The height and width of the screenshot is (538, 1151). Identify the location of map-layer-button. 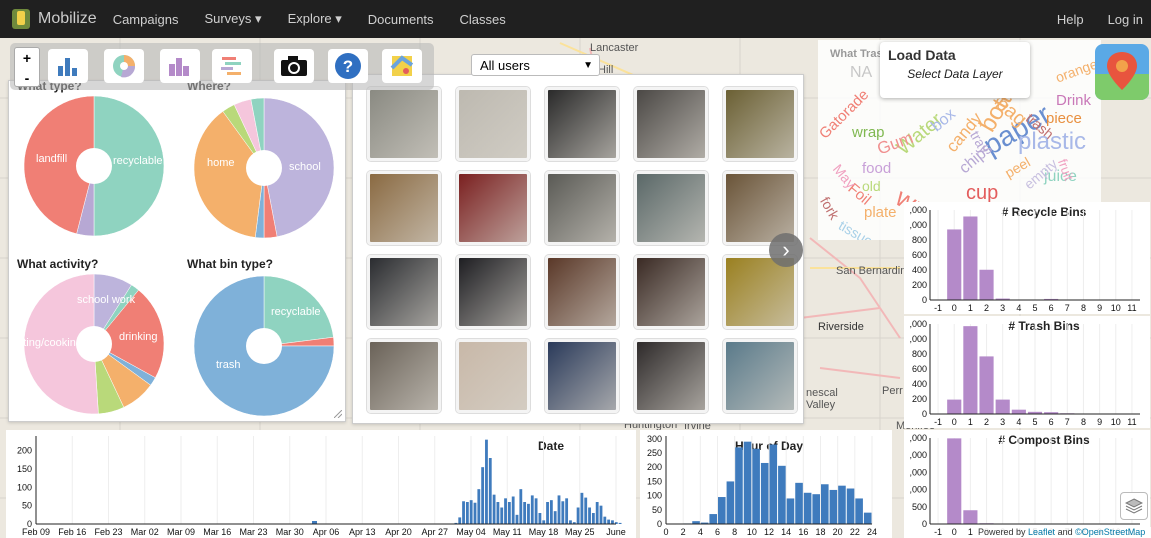
(402, 66).